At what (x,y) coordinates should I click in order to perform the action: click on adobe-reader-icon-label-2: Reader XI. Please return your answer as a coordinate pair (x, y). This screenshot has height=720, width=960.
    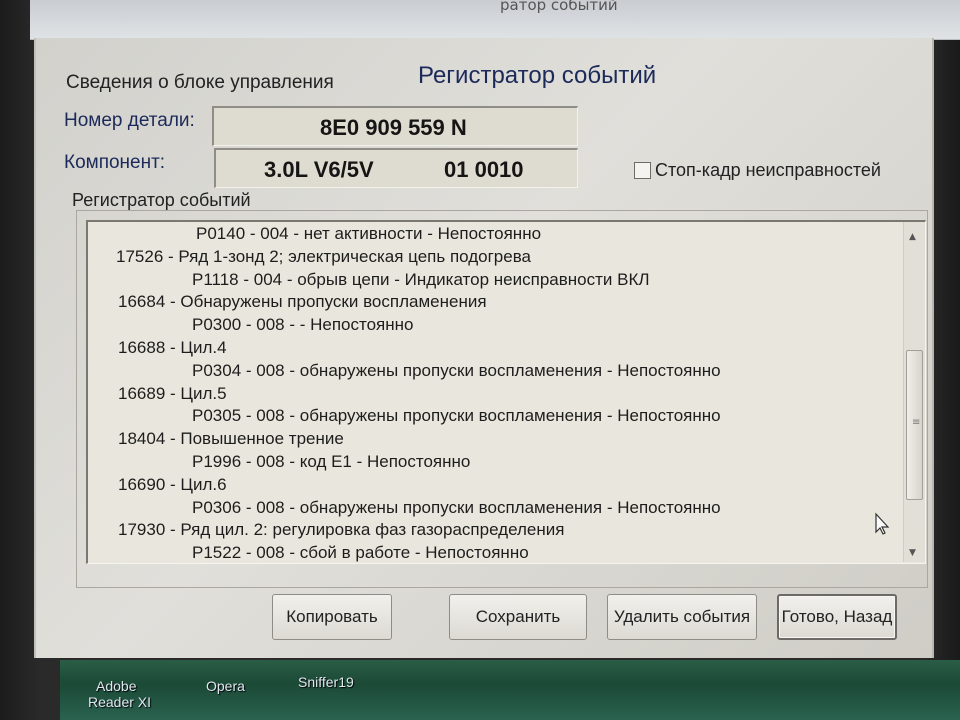
    Looking at the image, I should click on (119, 702).